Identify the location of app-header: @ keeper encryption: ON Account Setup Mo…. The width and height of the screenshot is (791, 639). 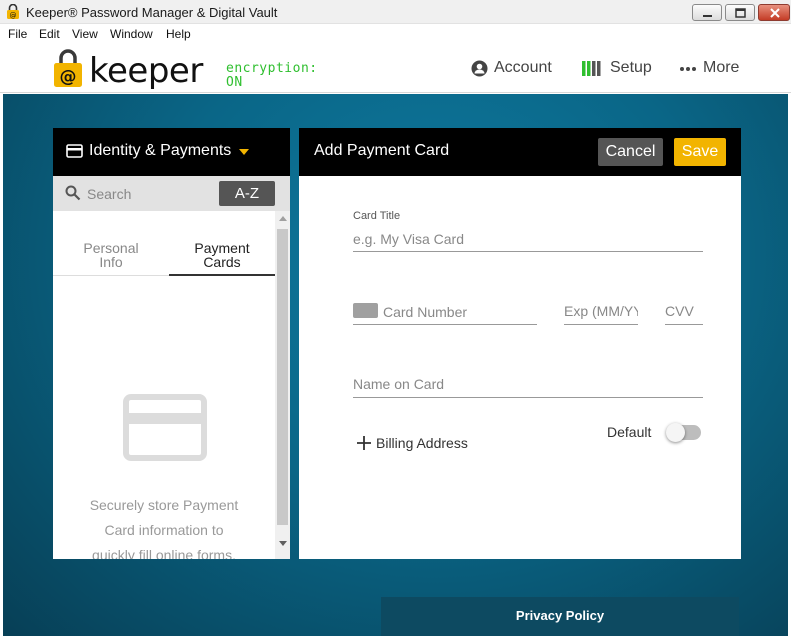
(395, 68).